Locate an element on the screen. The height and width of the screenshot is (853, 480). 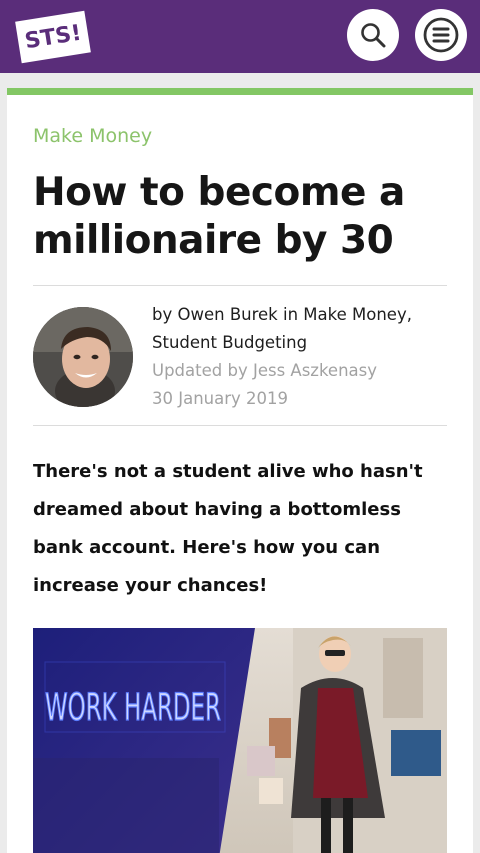
publish-date: 30 January 2019 is located at coordinates (220, 398).